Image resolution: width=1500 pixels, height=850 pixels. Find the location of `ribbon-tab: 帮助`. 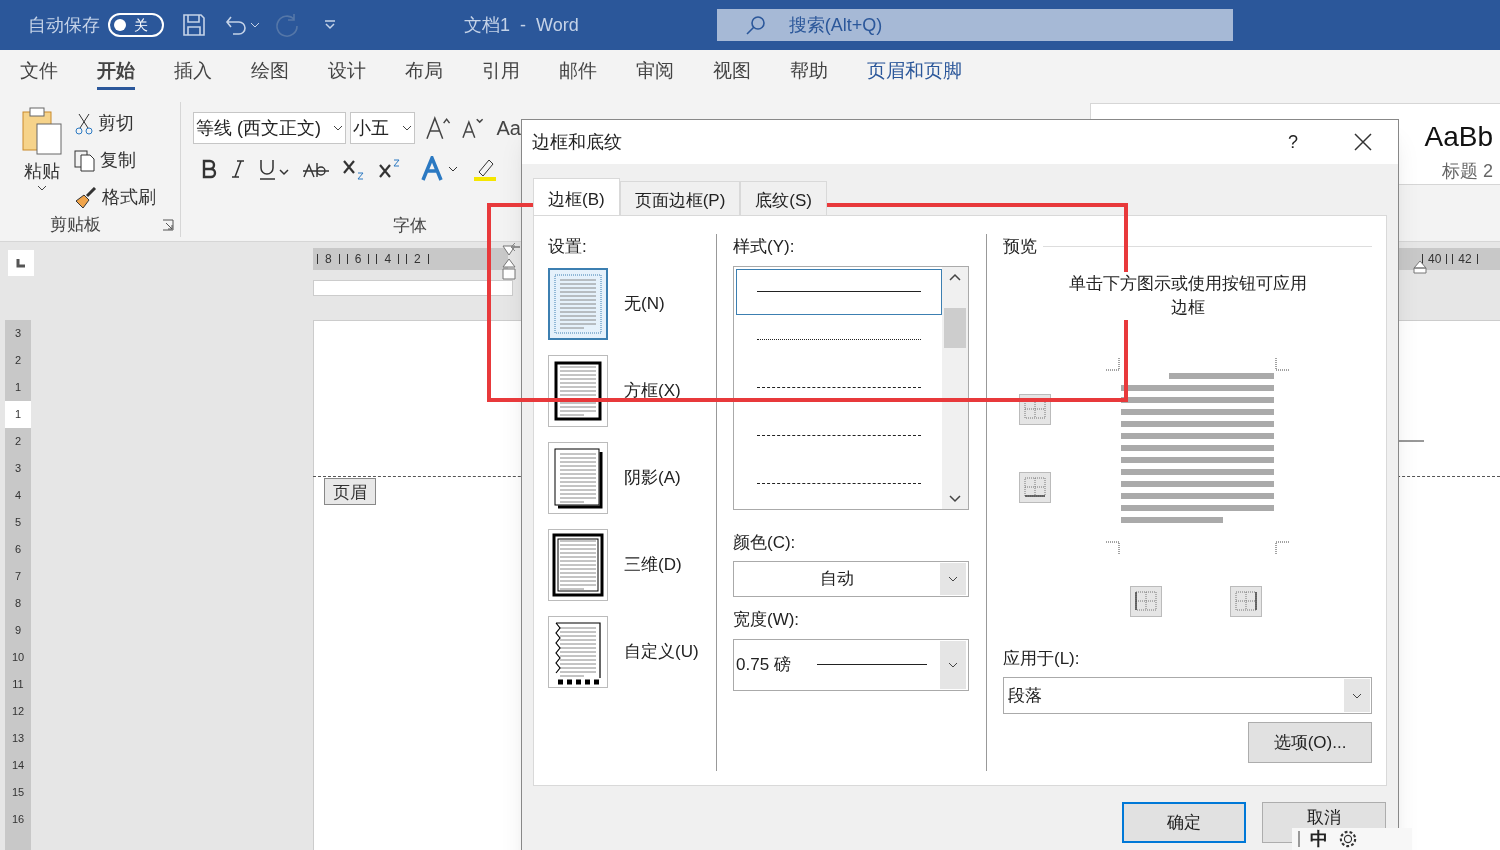

ribbon-tab: 帮助 is located at coordinates (809, 73).